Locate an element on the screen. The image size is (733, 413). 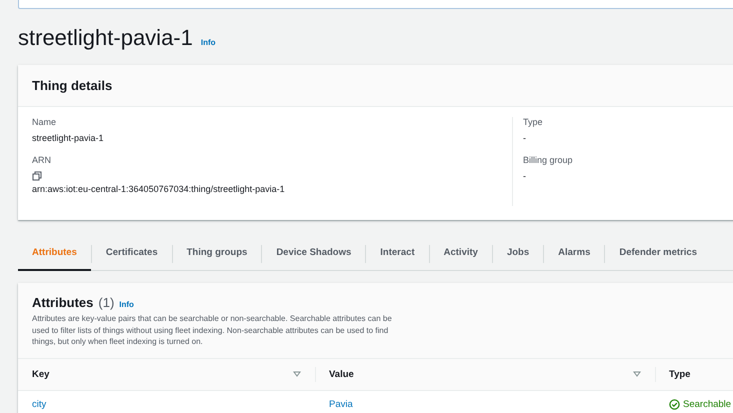
field-label: Type is located at coordinates (533, 122).